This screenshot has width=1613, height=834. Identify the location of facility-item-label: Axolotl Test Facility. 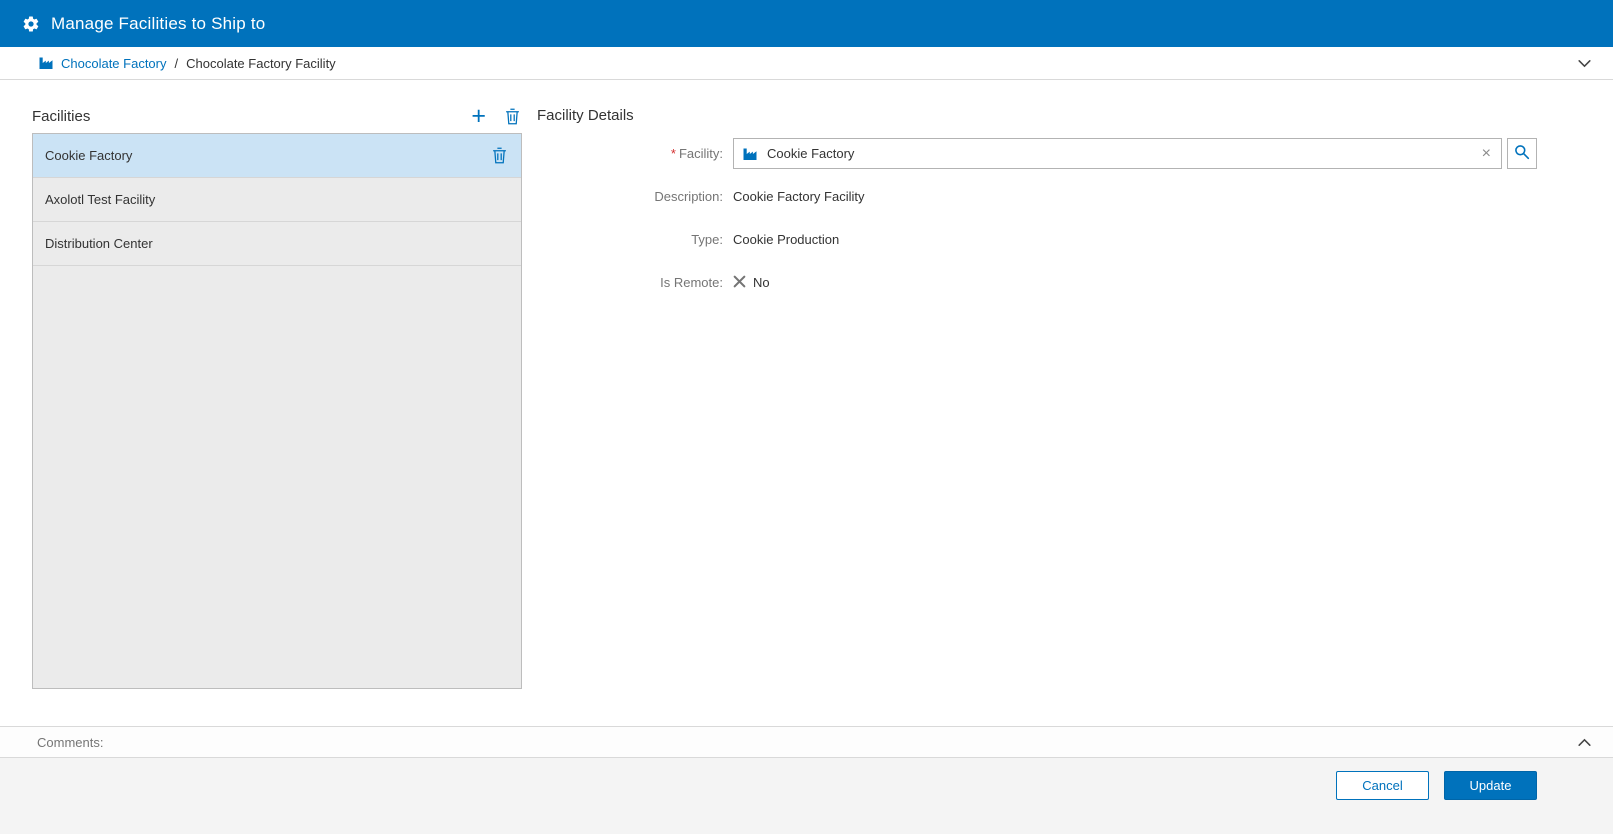
(100, 199).